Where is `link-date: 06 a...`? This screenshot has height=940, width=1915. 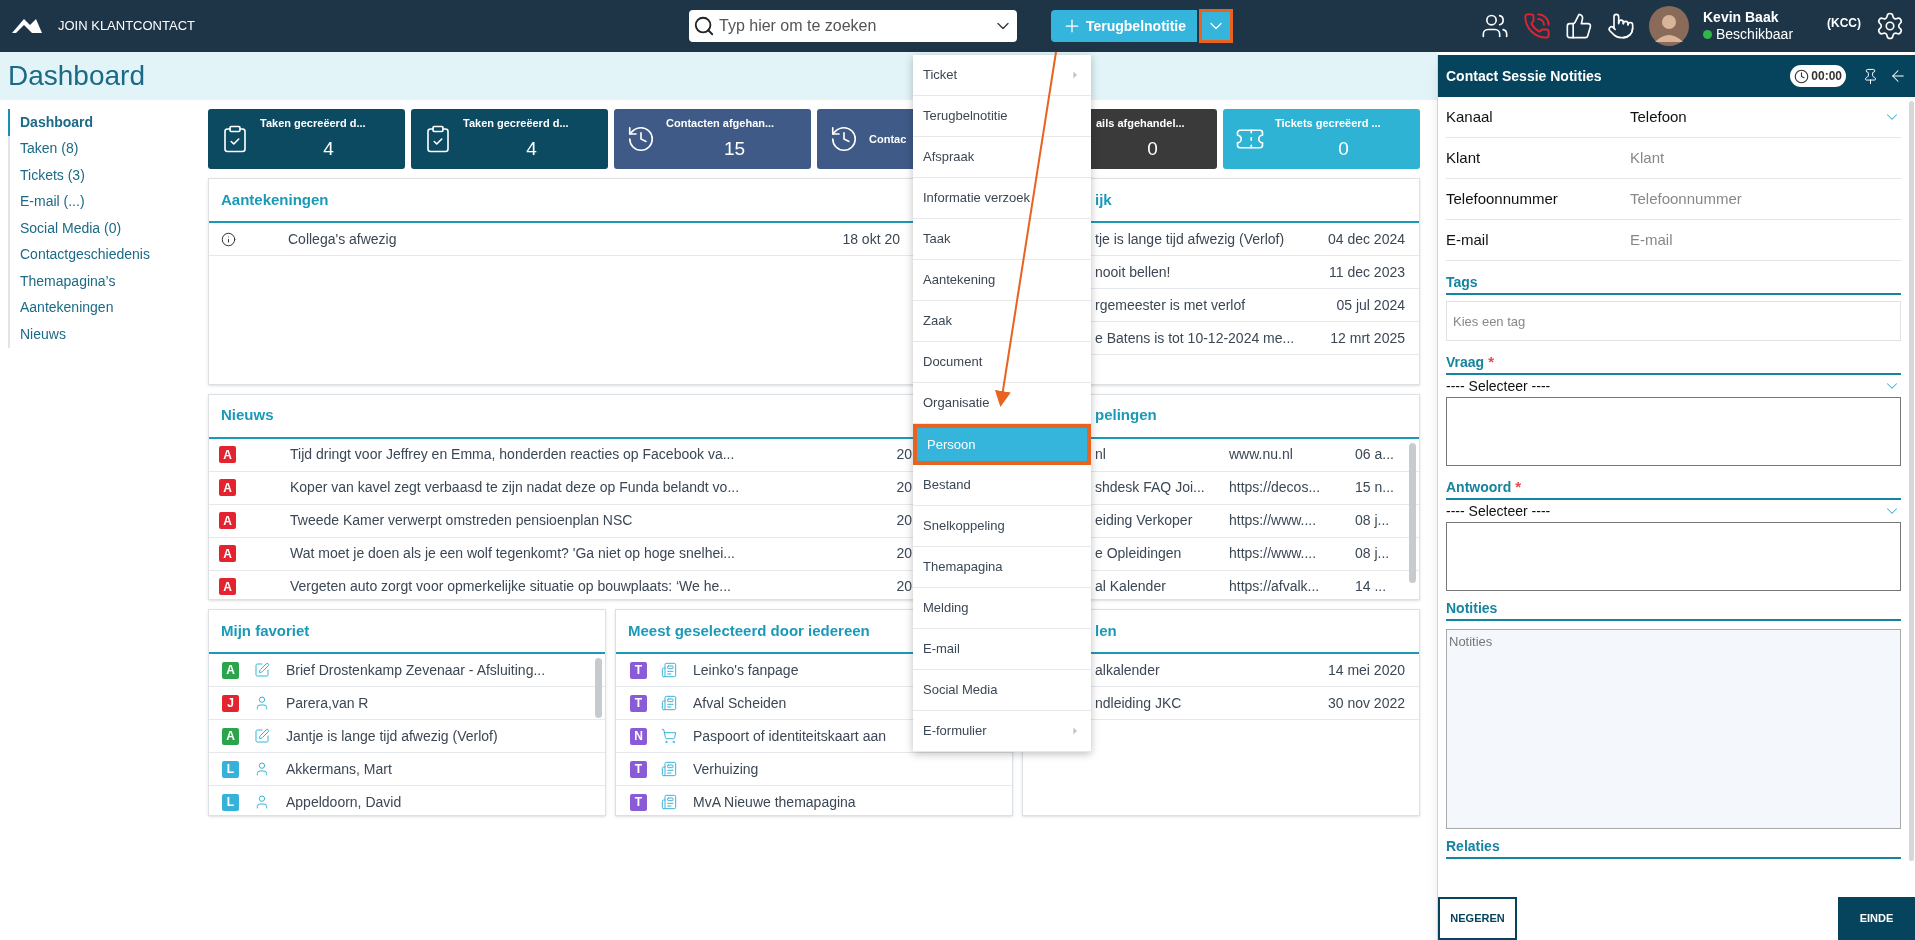
link-date: 06 a... is located at coordinates (1374, 455).